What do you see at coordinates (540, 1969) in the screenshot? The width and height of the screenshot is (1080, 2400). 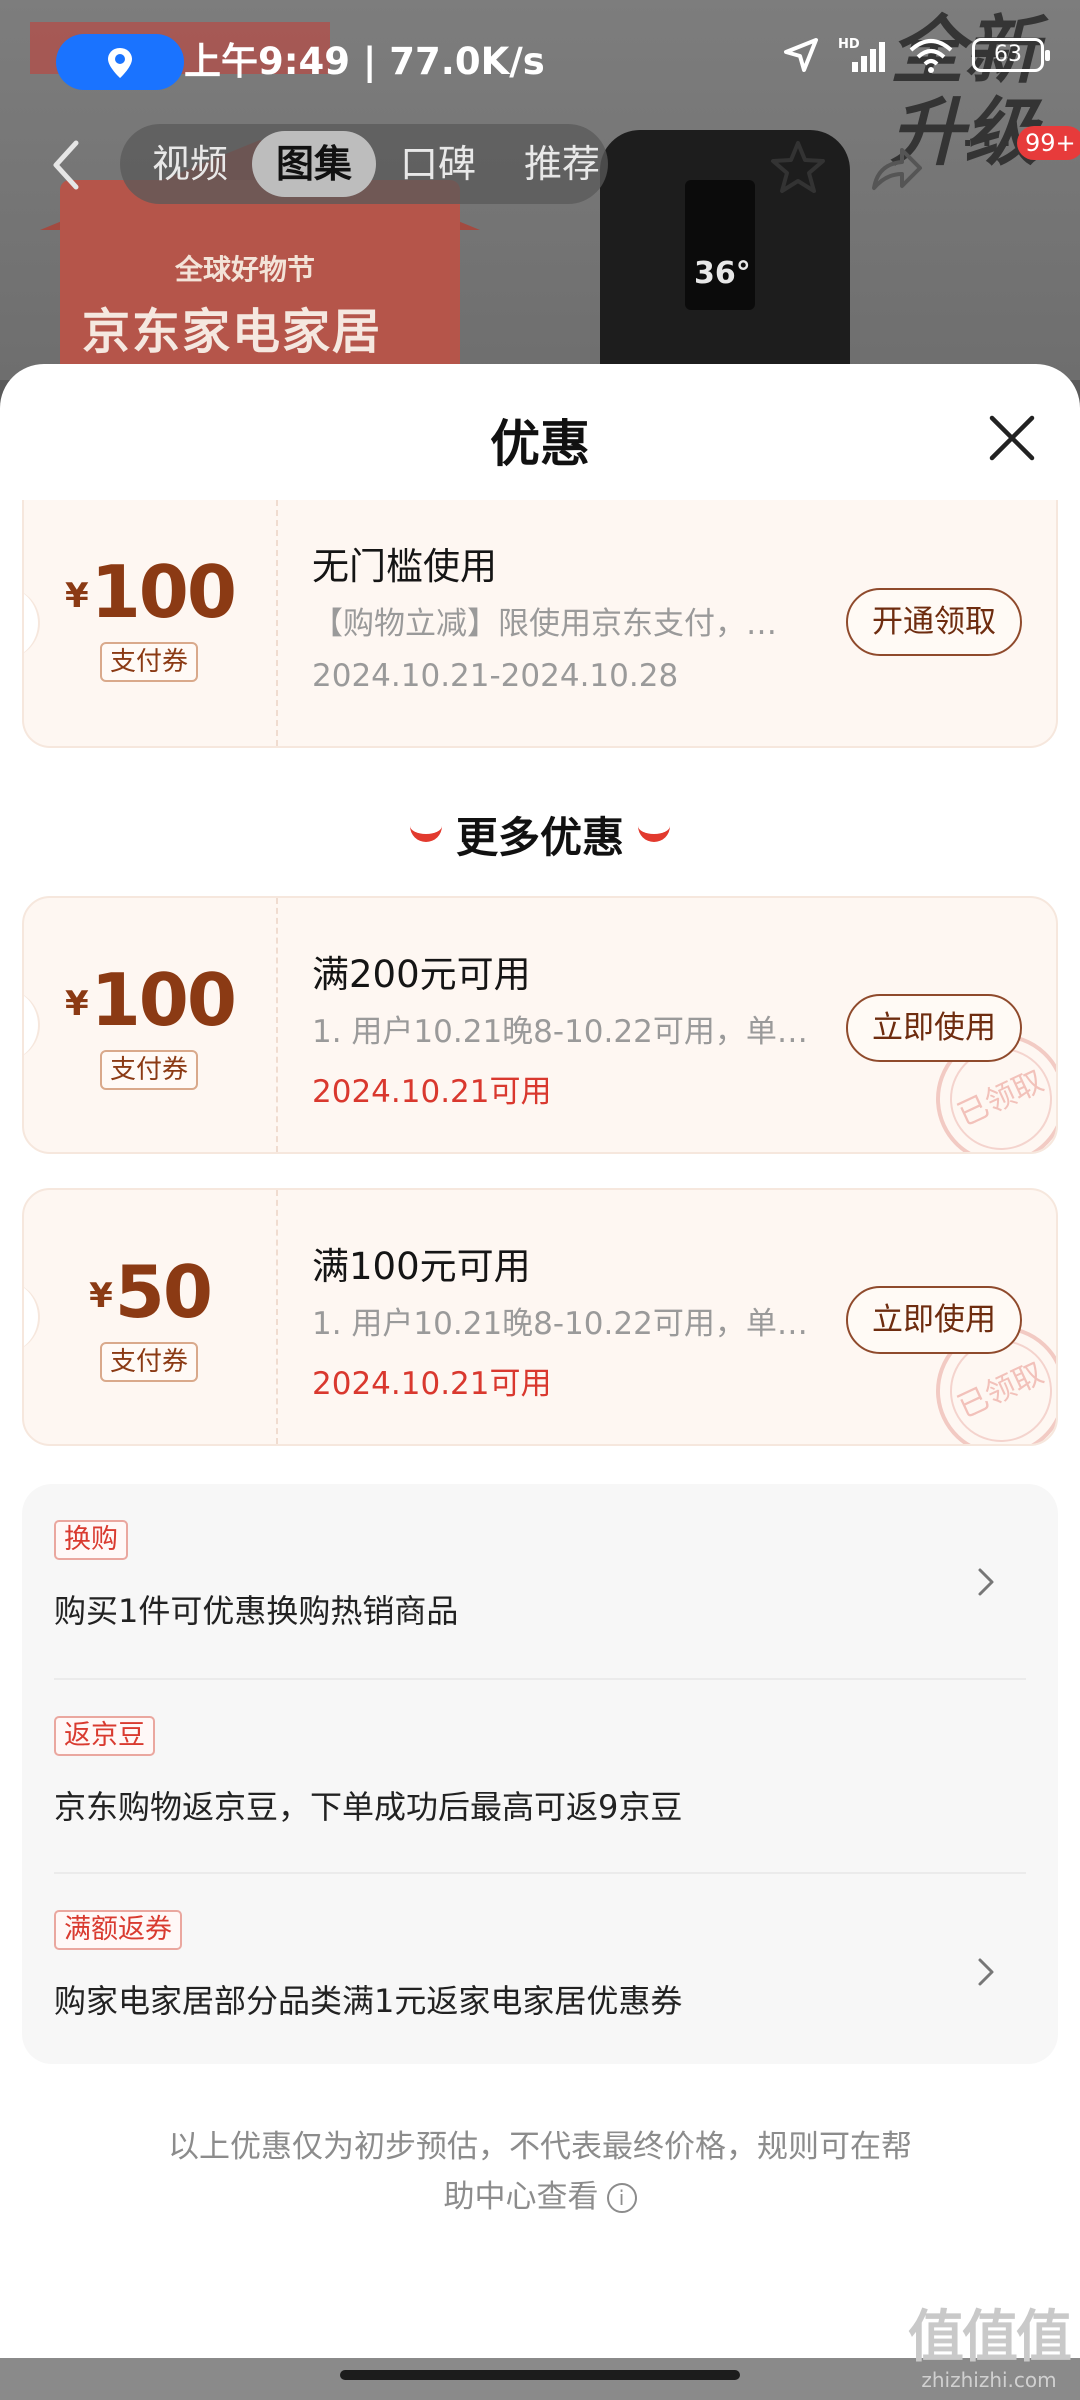 I see `benefit-item-coupon-return: 满额返券 购家电家居部分品类满1元返家电家居优惠券` at bounding box center [540, 1969].